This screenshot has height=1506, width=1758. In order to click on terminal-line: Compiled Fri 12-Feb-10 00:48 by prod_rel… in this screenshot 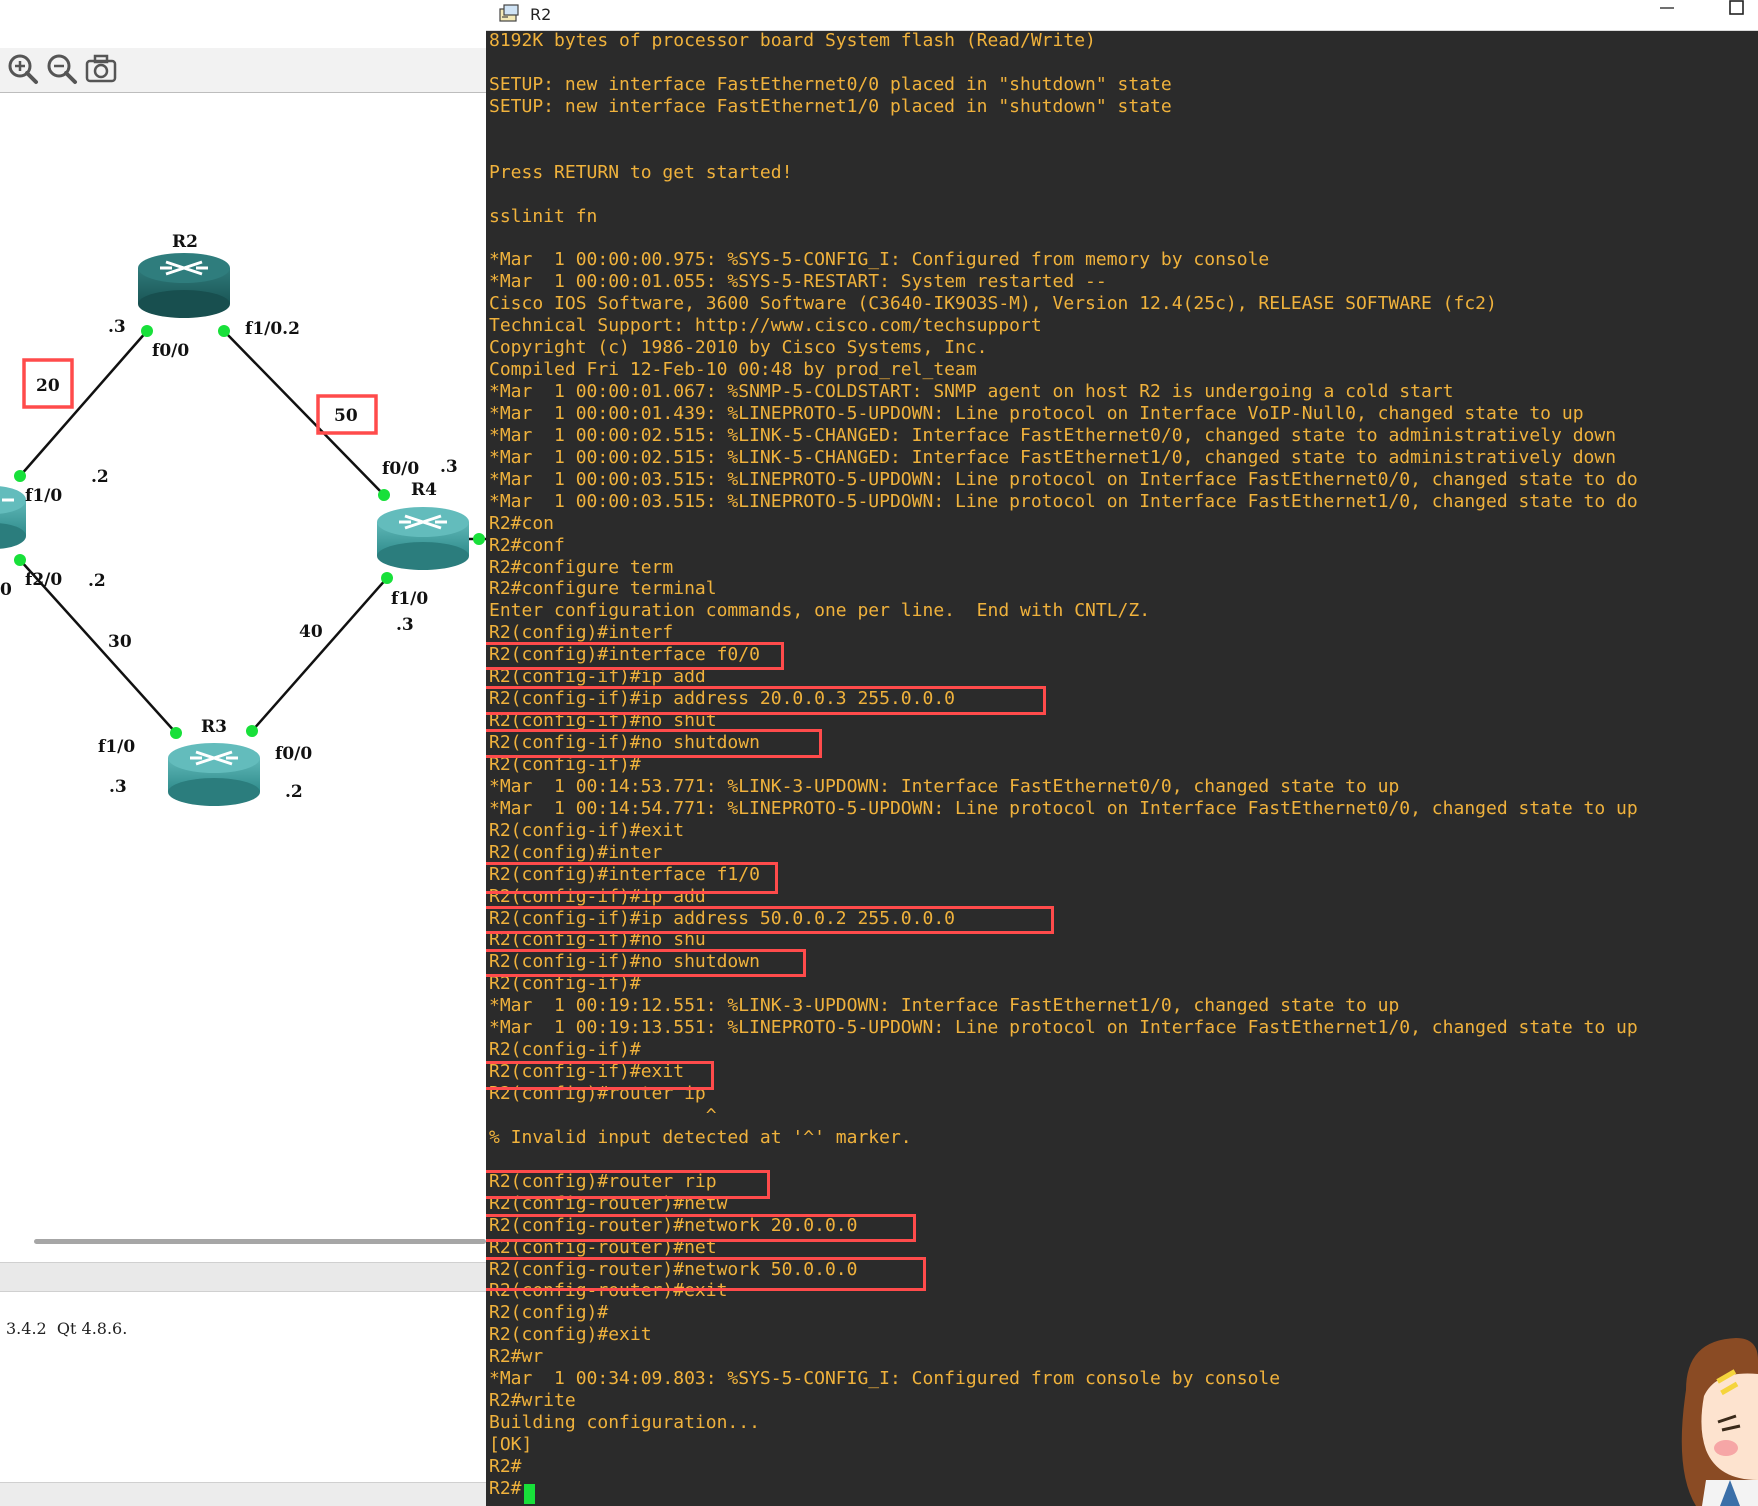, I will do `click(733, 370)`.